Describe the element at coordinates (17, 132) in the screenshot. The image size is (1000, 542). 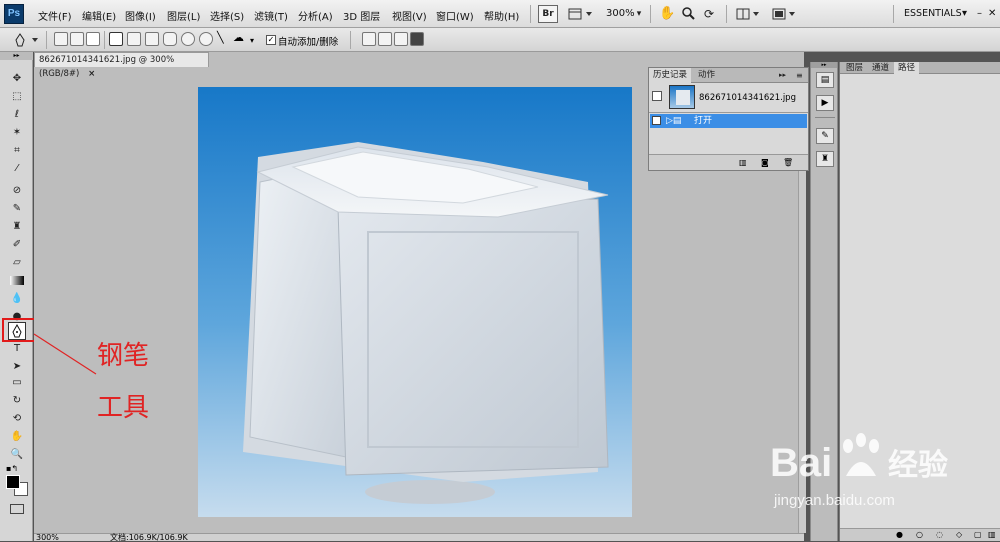
I see `magic-wand-tool-icon: ✶` at that location.